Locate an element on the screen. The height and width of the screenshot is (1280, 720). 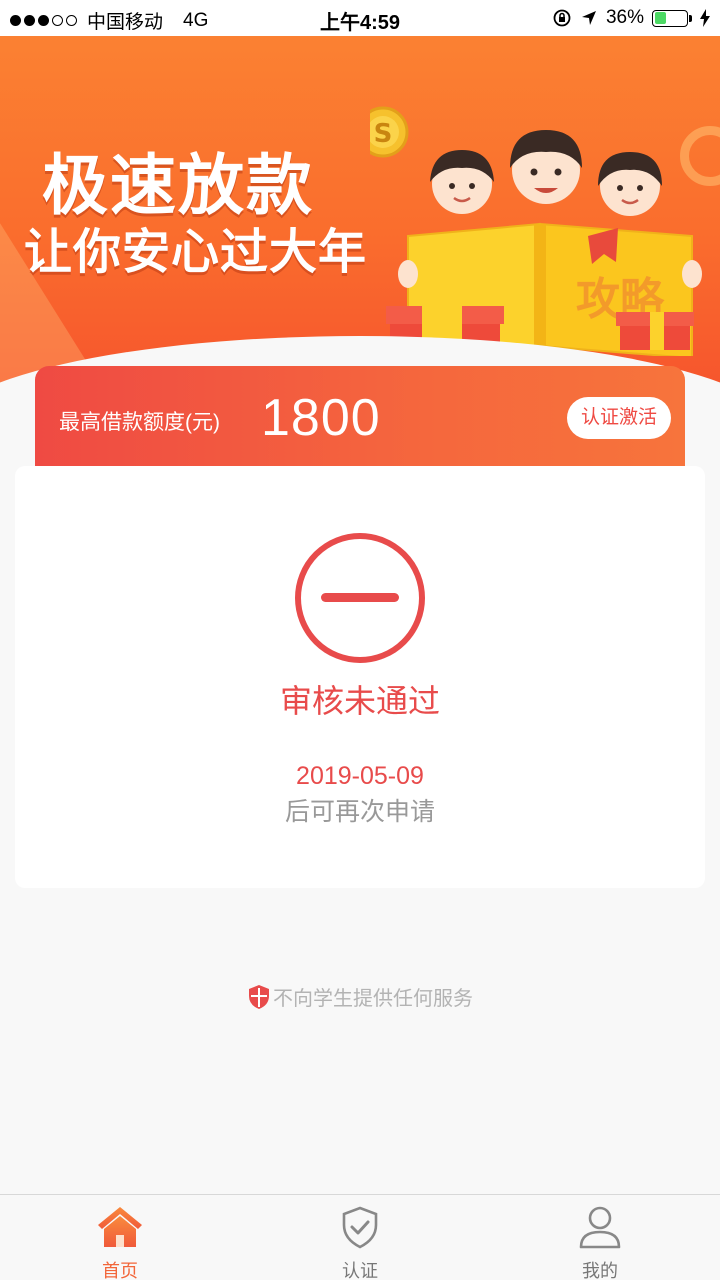
retry-note: 后可再次申请 is located at coordinates (359, 812).